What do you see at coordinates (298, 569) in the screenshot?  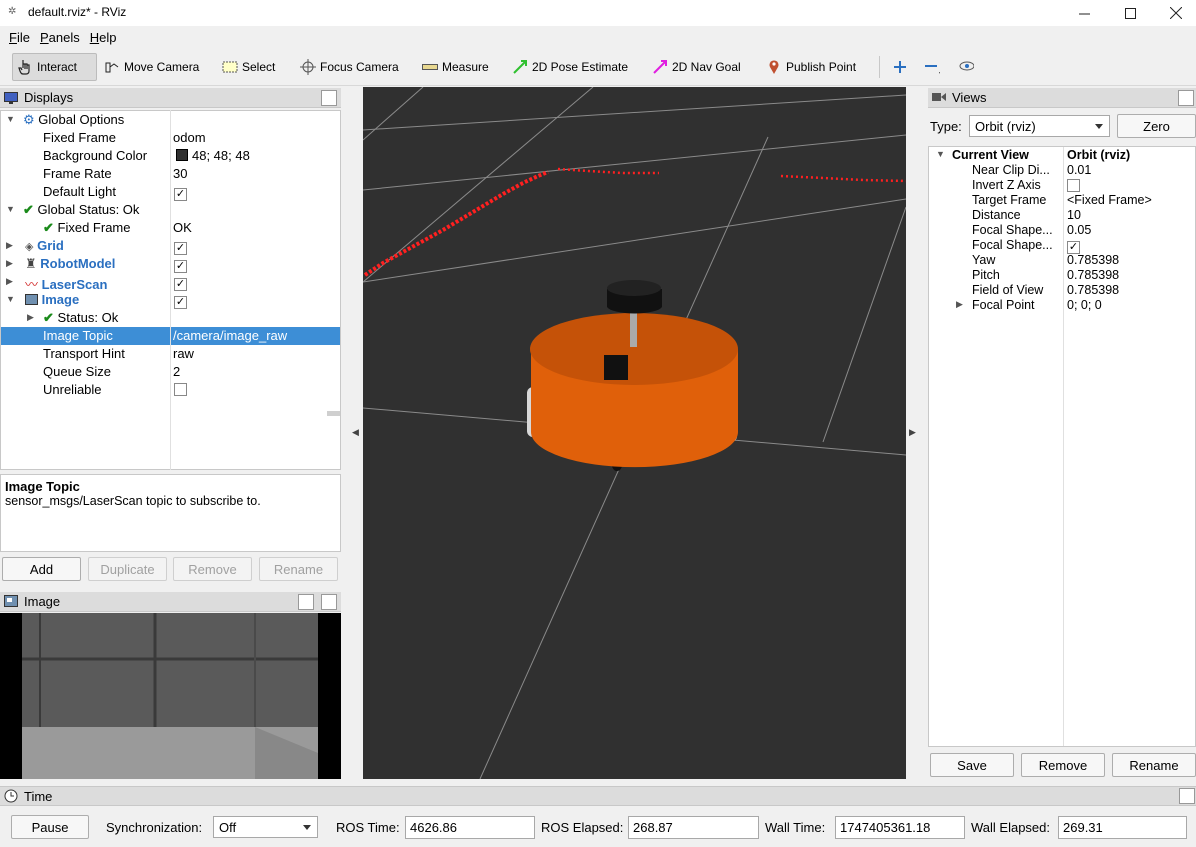 I see `rename-display-button: Rename` at bounding box center [298, 569].